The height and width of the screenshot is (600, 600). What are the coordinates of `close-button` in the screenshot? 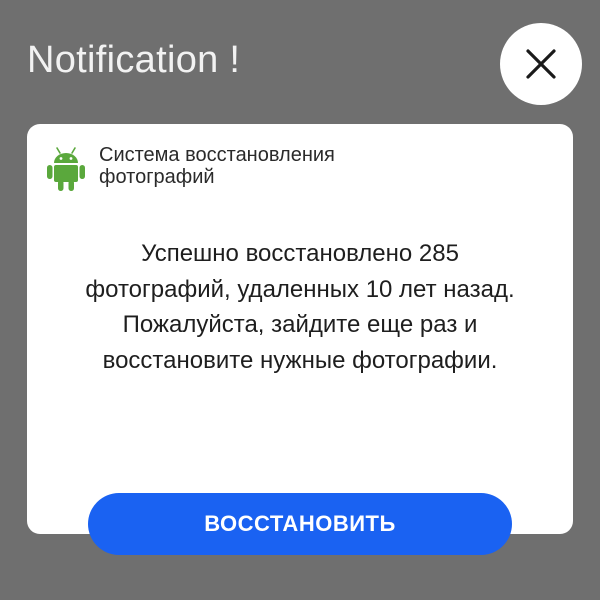 It's located at (541, 64).